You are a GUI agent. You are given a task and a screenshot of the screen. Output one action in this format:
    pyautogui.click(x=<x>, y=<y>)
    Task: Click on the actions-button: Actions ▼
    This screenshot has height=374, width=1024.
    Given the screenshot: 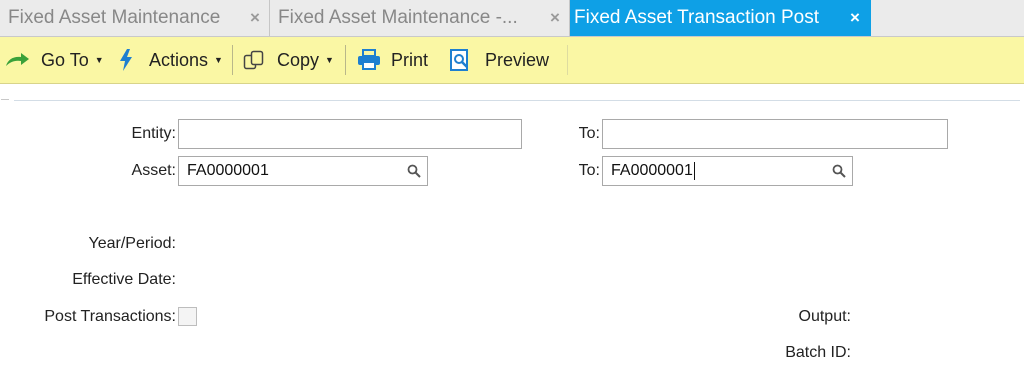 What is the action you would take?
    pyautogui.click(x=170, y=60)
    